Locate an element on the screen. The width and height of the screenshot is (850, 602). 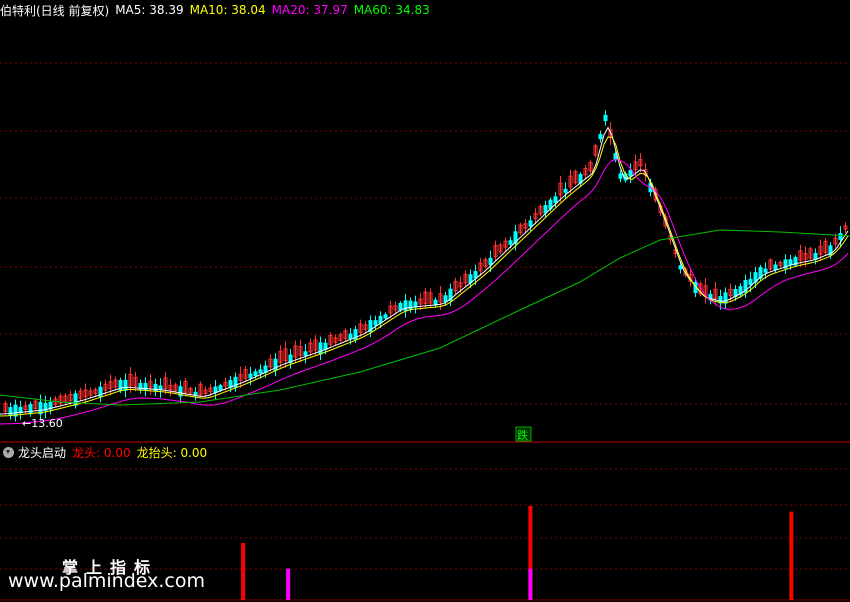
longtaitou-label: 龙抬头: 0.00 is located at coordinates (172, 452).